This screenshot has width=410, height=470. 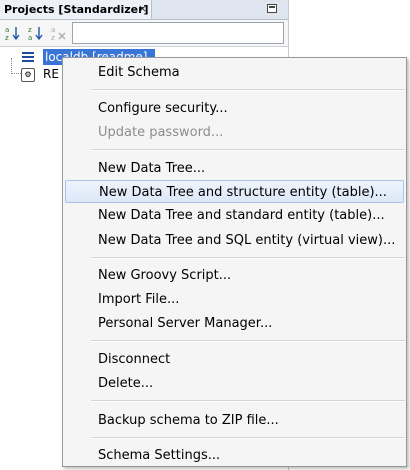 I want to click on filter-input, so click(x=178, y=33).